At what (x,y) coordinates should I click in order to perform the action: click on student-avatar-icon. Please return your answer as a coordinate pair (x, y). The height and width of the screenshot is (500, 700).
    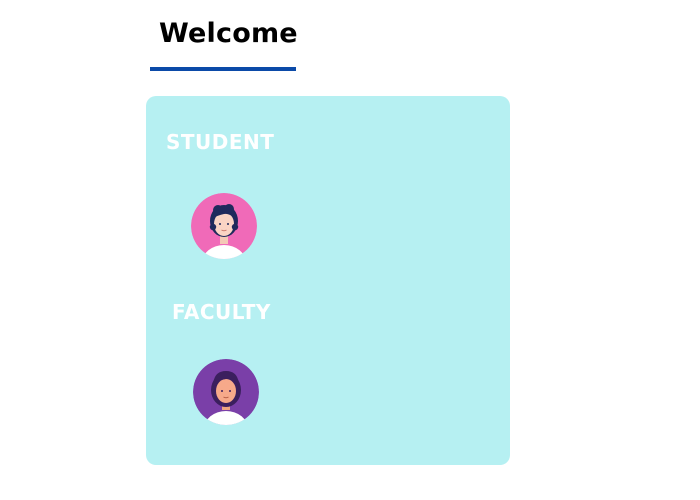
    Looking at the image, I should click on (224, 226).